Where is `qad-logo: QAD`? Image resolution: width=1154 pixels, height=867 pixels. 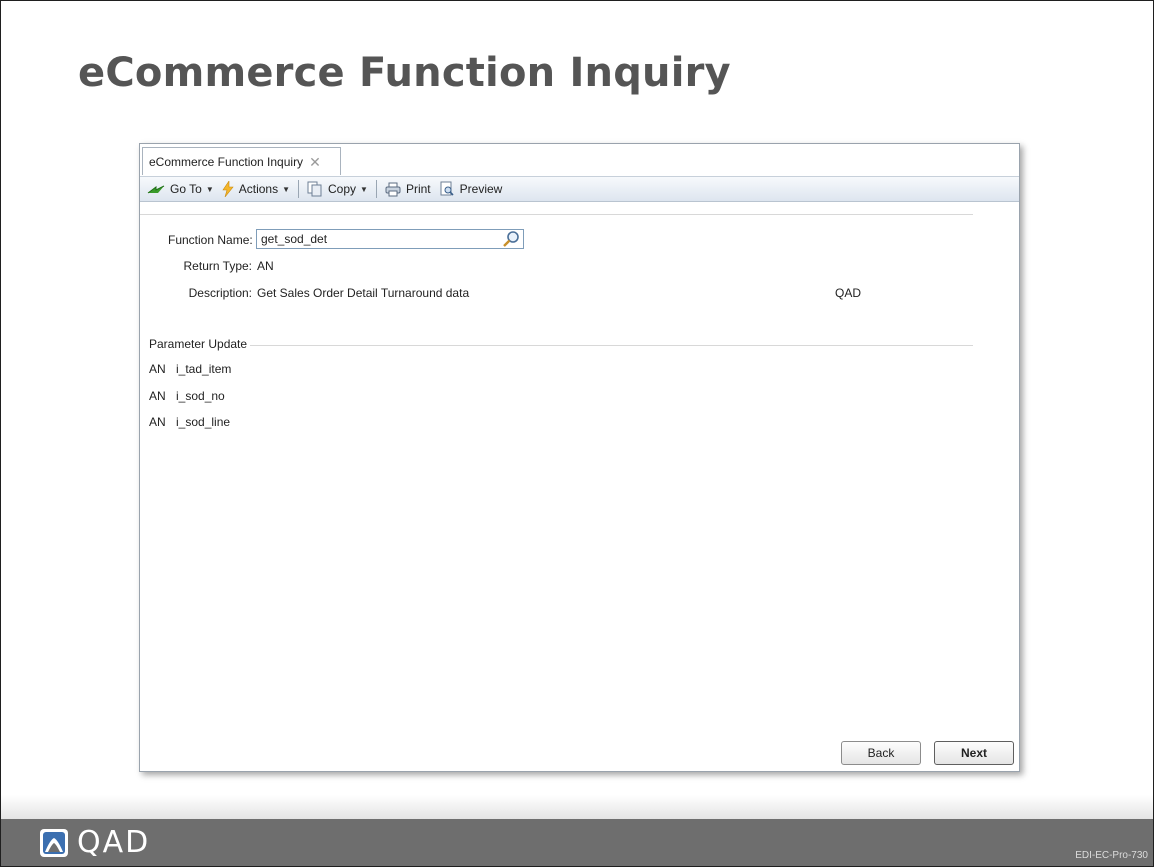 qad-logo: QAD is located at coordinates (94, 843).